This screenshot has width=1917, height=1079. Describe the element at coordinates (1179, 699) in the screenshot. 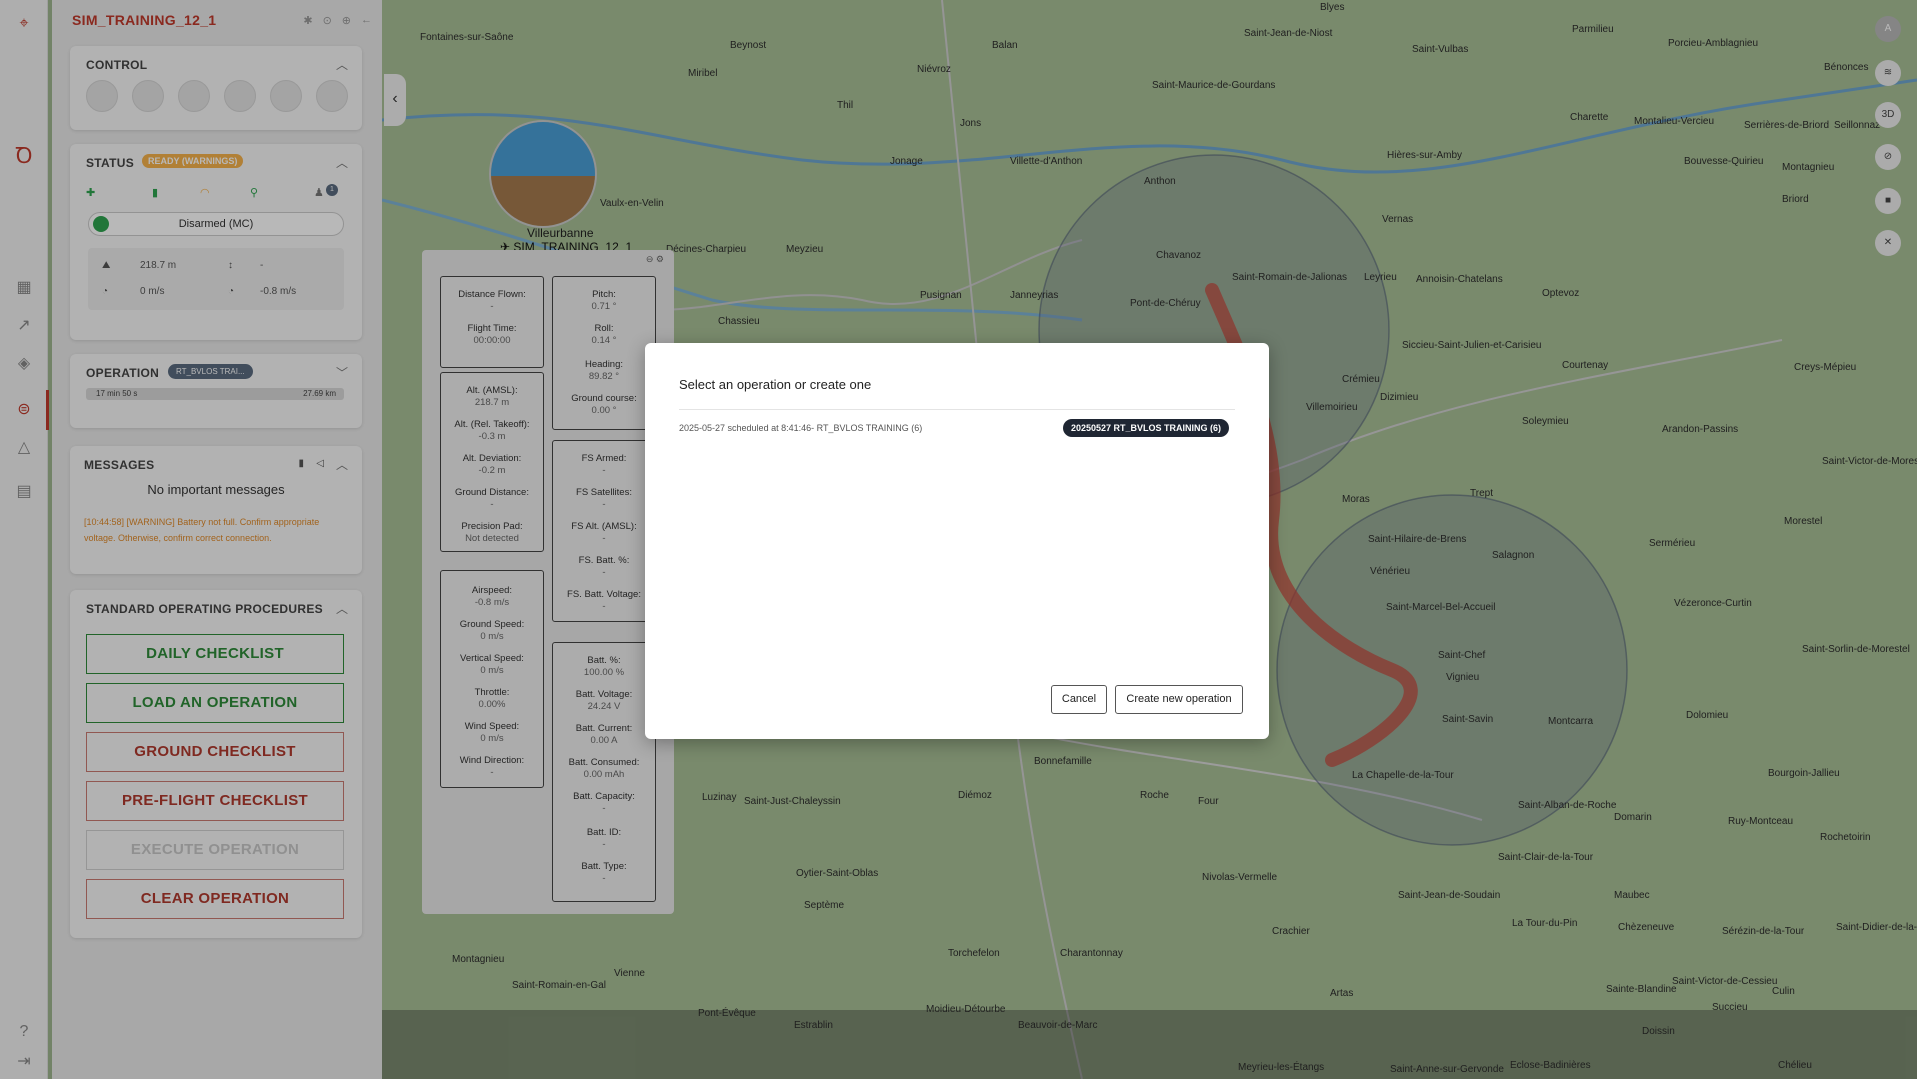

I see `create-operation-button: Create new operation` at that location.